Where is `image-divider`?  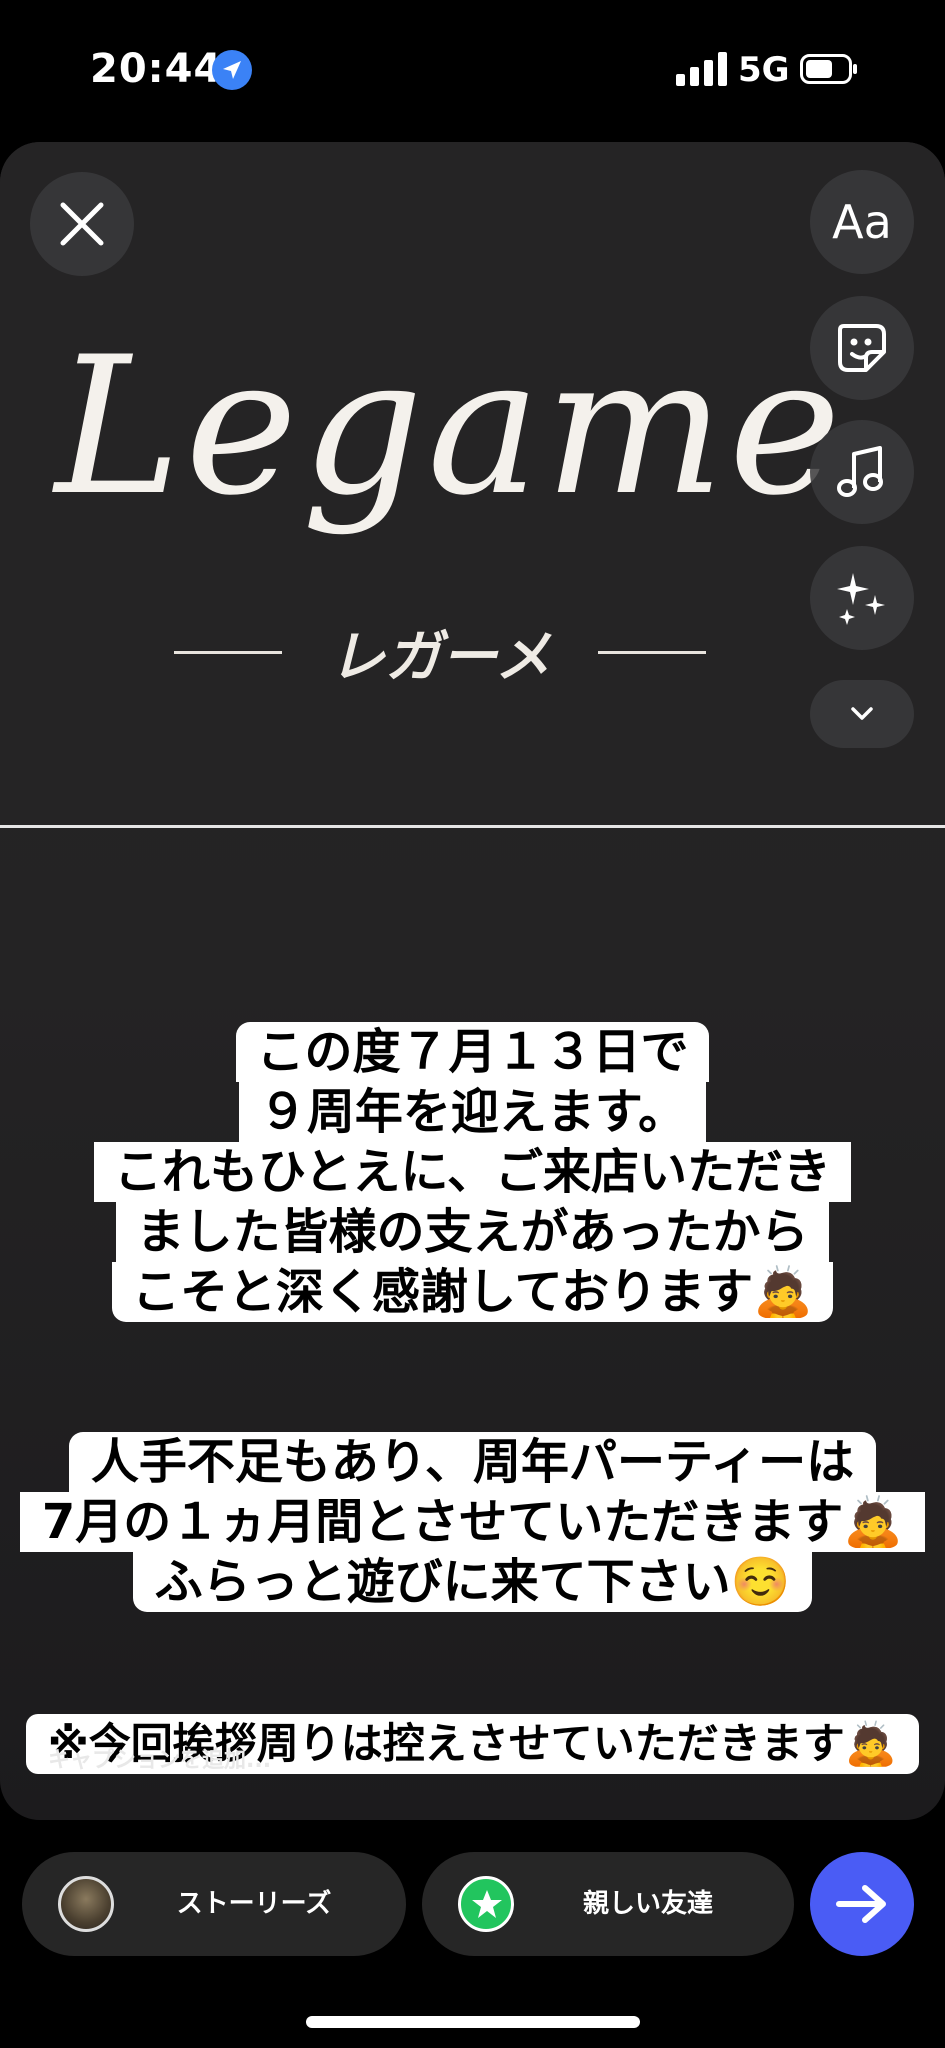 image-divider is located at coordinates (472, 826).